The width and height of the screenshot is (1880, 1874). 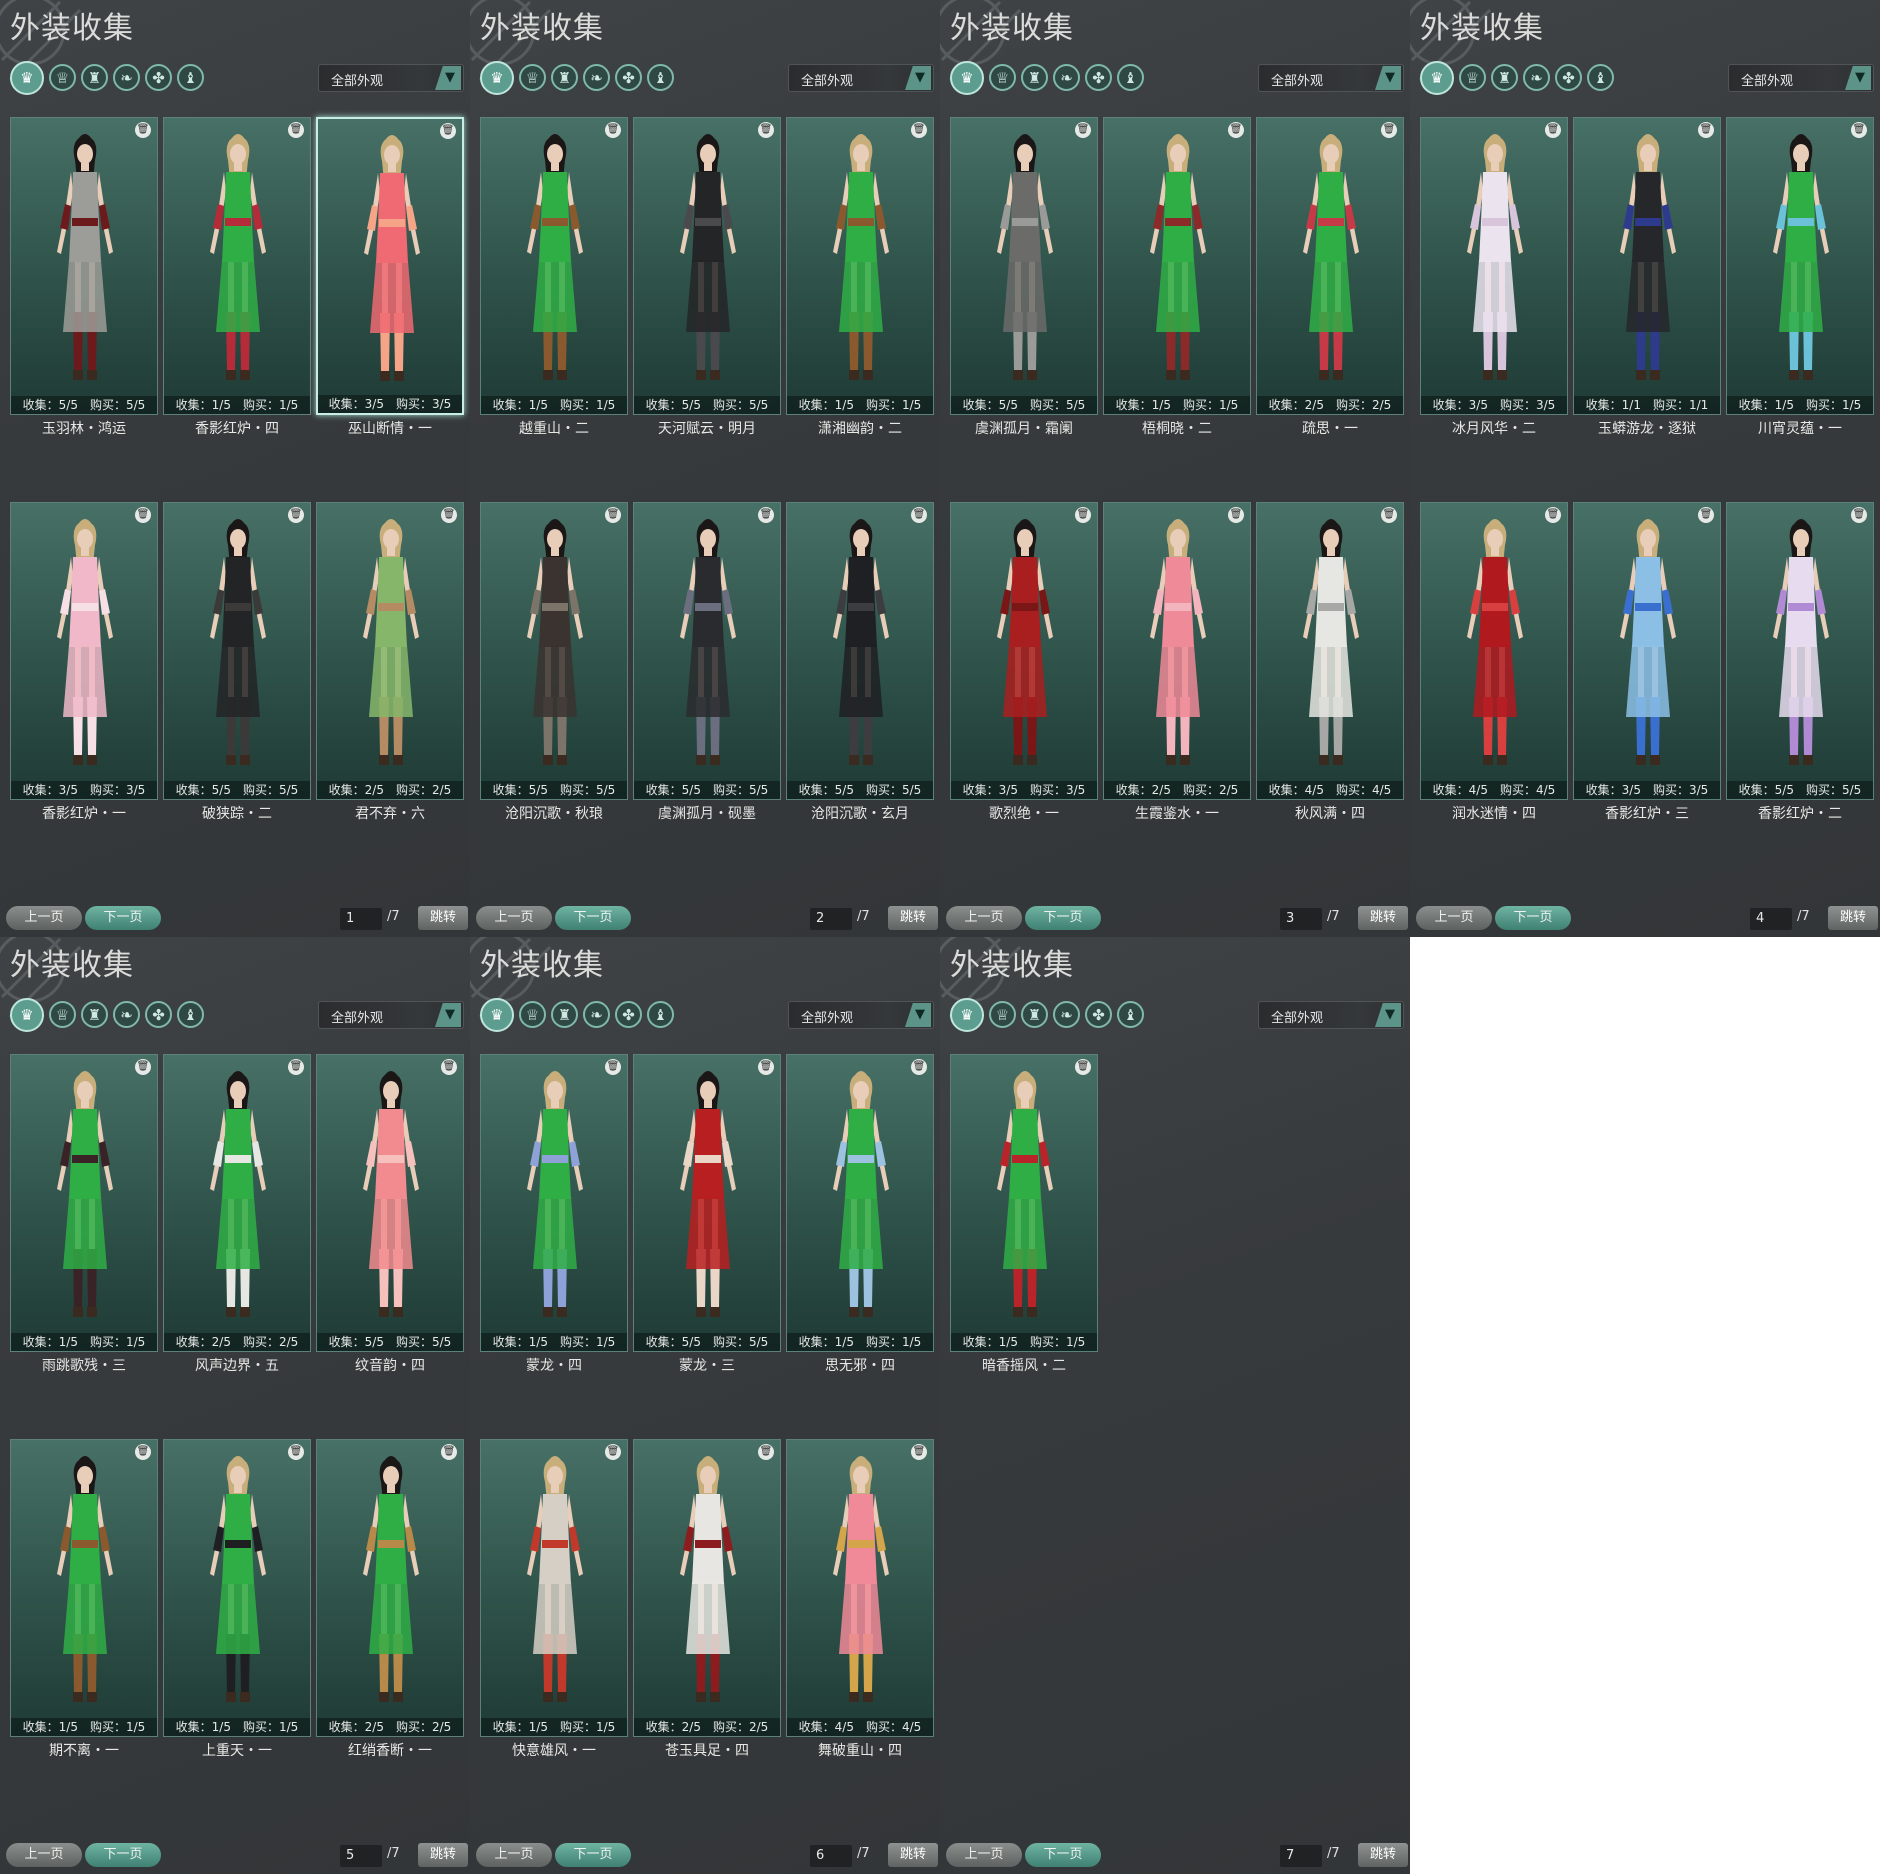 I want to click on outfit-card: 🗑 收集：5/5 购买：5/5 沧阳沉歌・玄月, so click(x=860, y=662).